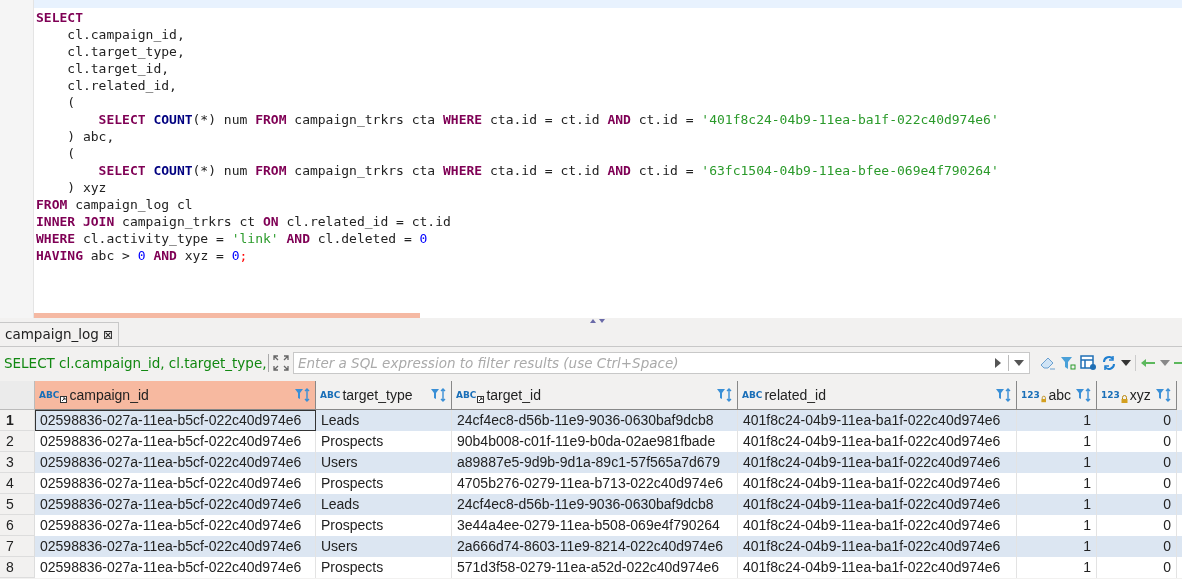  I want to click on code-line: WHERE cl.activity_type = 'link' AND cl.deleted = 0, so click(232, 238).